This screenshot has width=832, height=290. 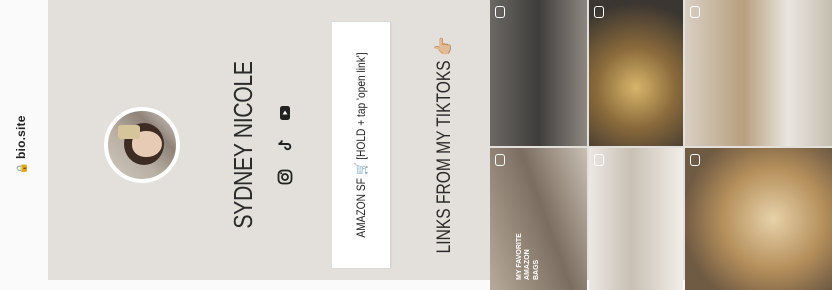 What do you see at coordinates (444, 145) in the screenshot?
I see `section-title: LINKS FROM MY TIKTOKS 👉🏼` at bounding box center [444, 145].